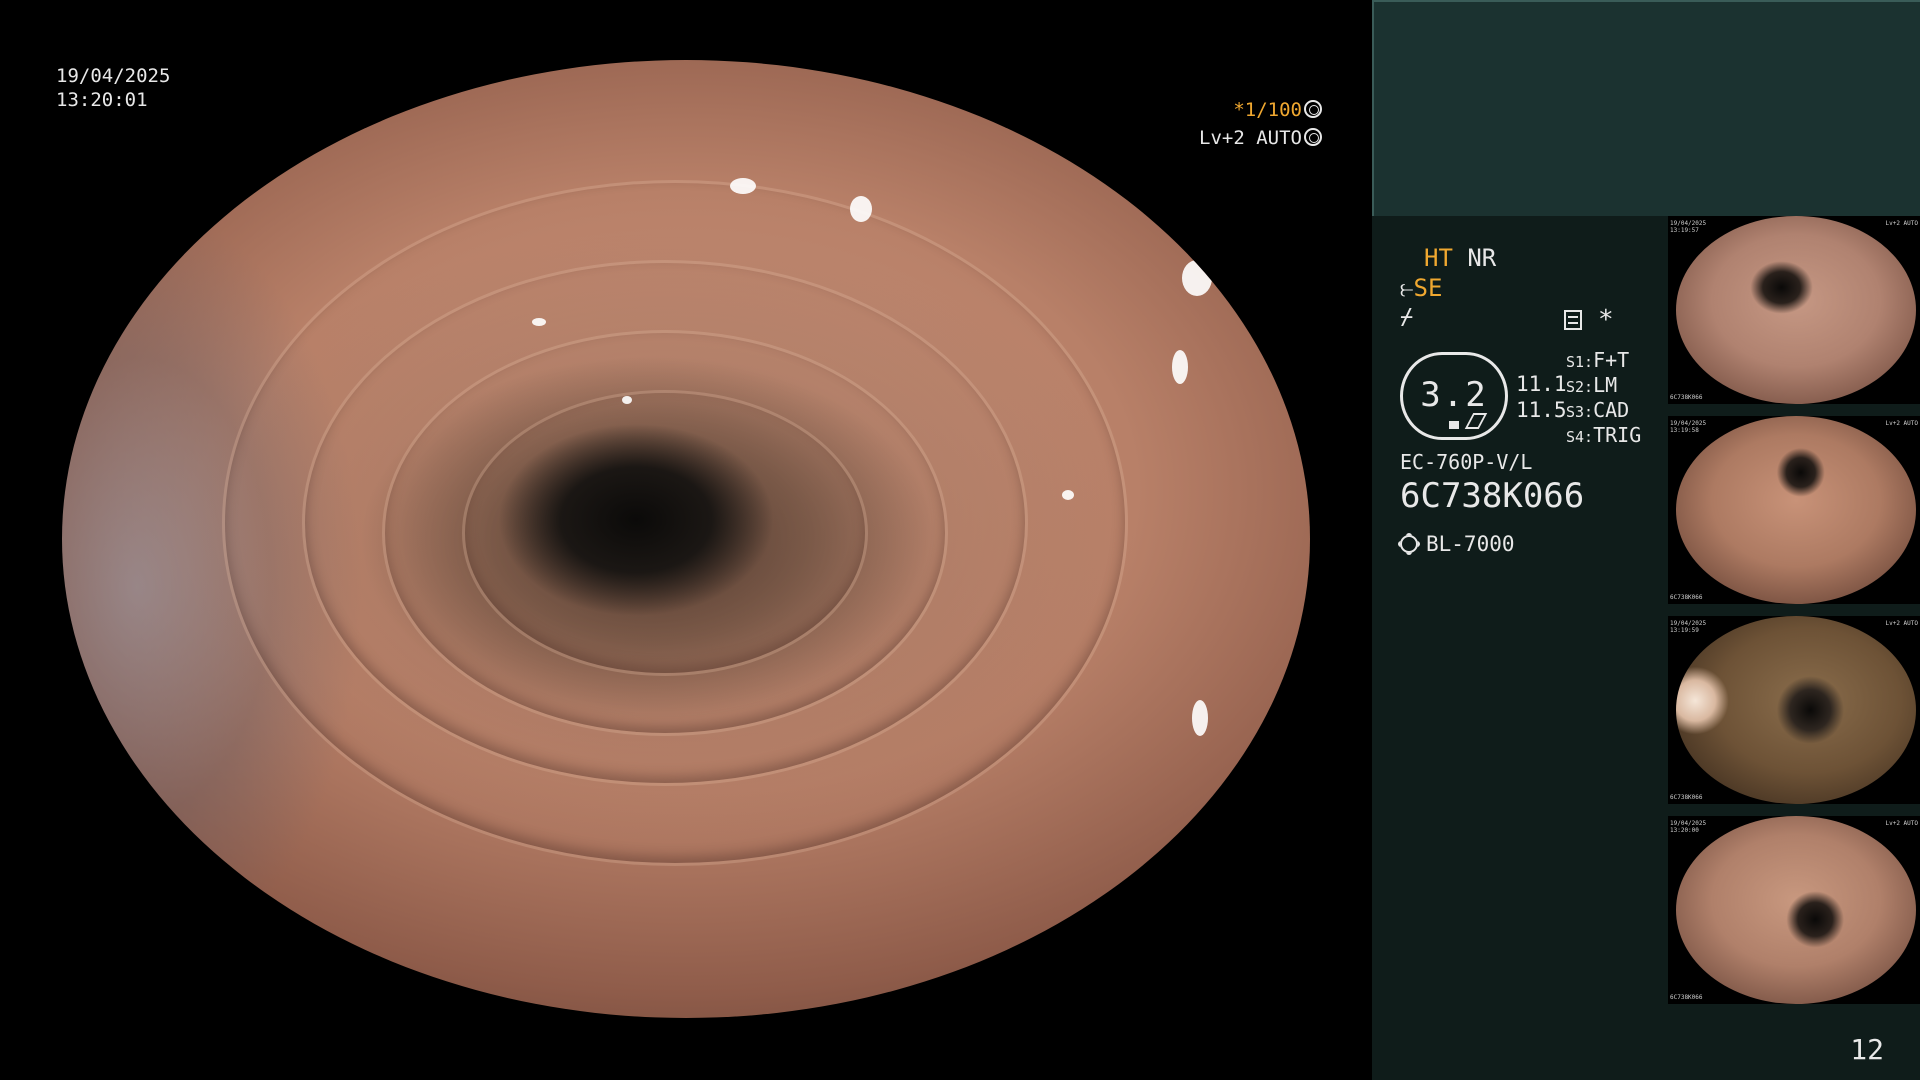 Image resolution: width=1920 pixels, height=1080 pixels. What do you see at coordinates (1684, 430) in the screenshot?
I see `thumb-time-text: 13:19:58` at bounding box center [1684, 430].